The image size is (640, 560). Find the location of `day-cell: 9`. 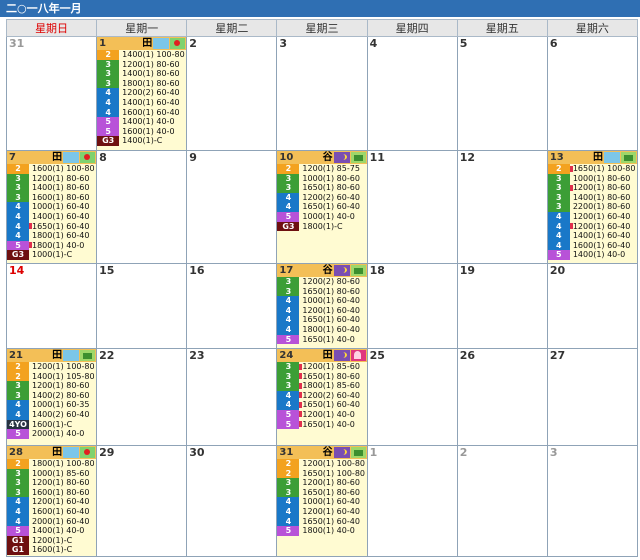

day-cell: 9 is located at coordinates (232, 207).